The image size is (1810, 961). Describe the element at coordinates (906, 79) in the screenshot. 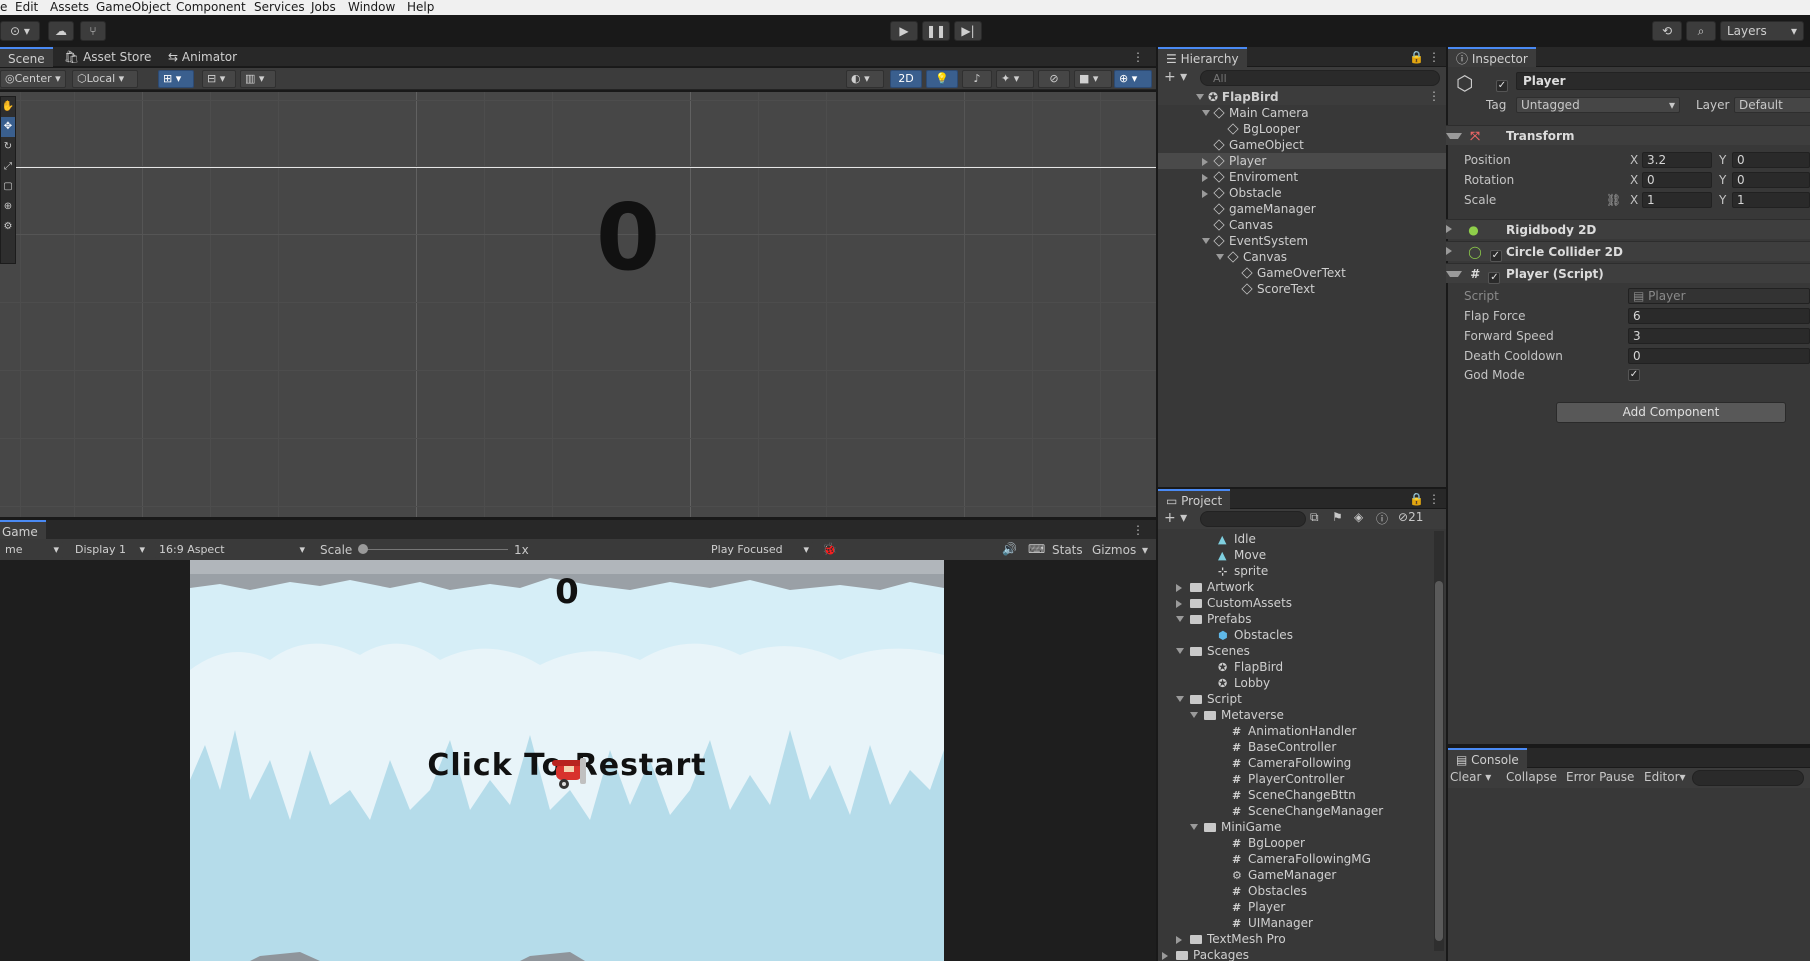

I see `toggle-2d-button: 2D` at that location.